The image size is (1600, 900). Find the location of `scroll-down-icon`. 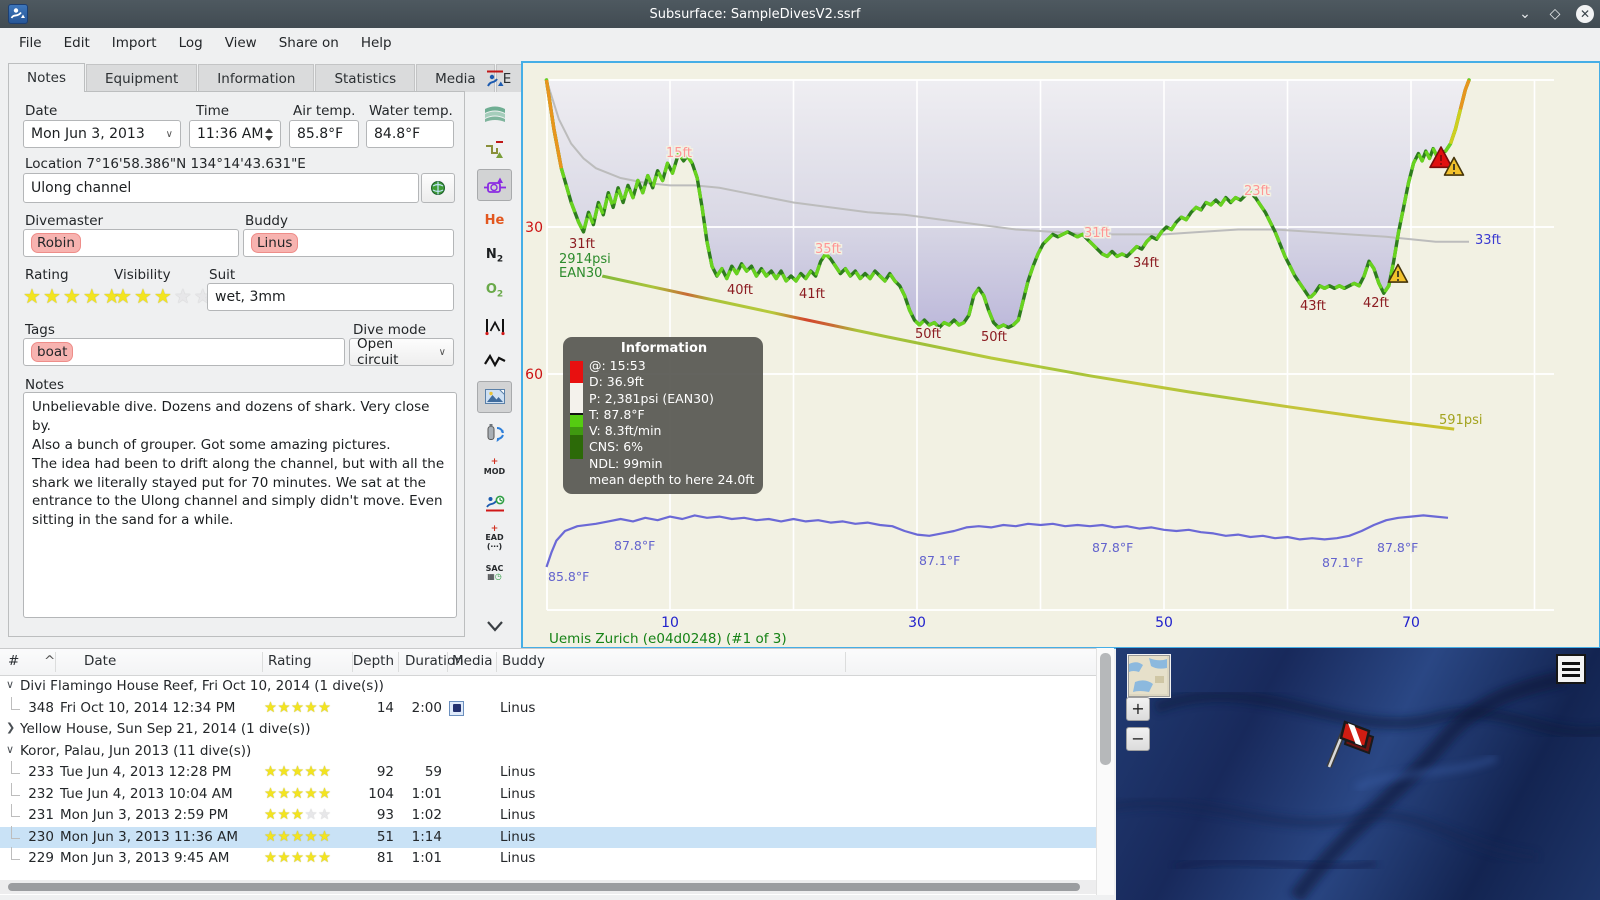

scroll-down-icon is located at coordinates (494, 626).